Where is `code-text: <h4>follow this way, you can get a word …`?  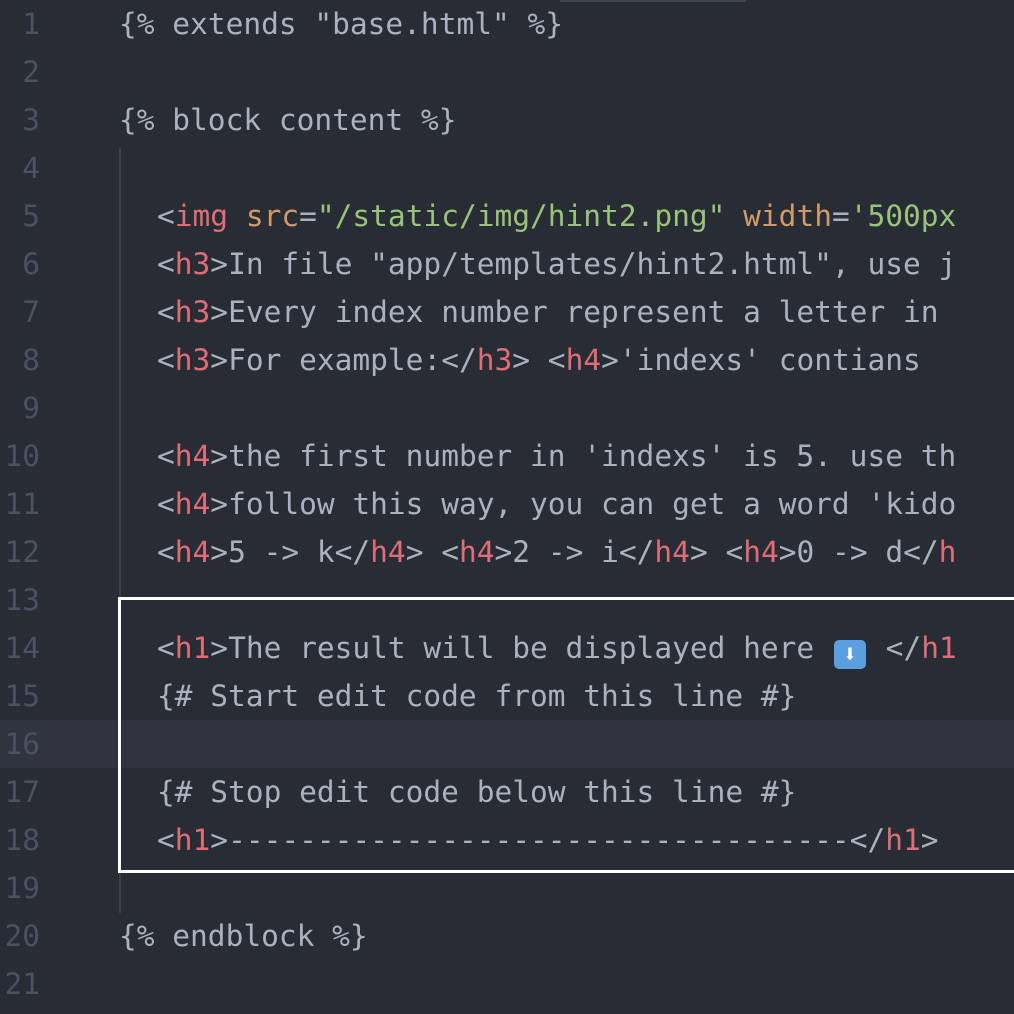
code-text: <h4>follow this way, you can get a word … is located at coordinates (556, 504).